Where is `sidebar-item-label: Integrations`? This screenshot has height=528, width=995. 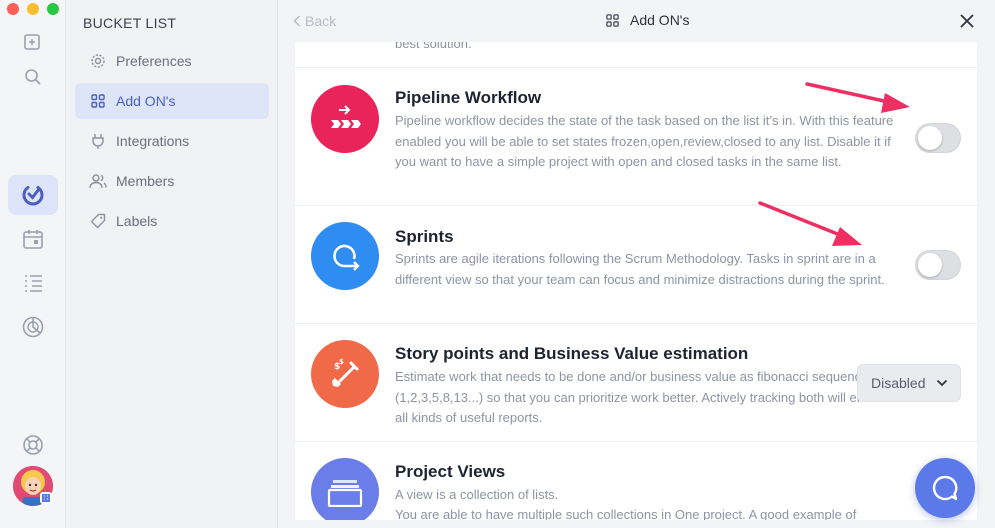
sidebar-item-label: Integrations is located at coordinates (153, 141).